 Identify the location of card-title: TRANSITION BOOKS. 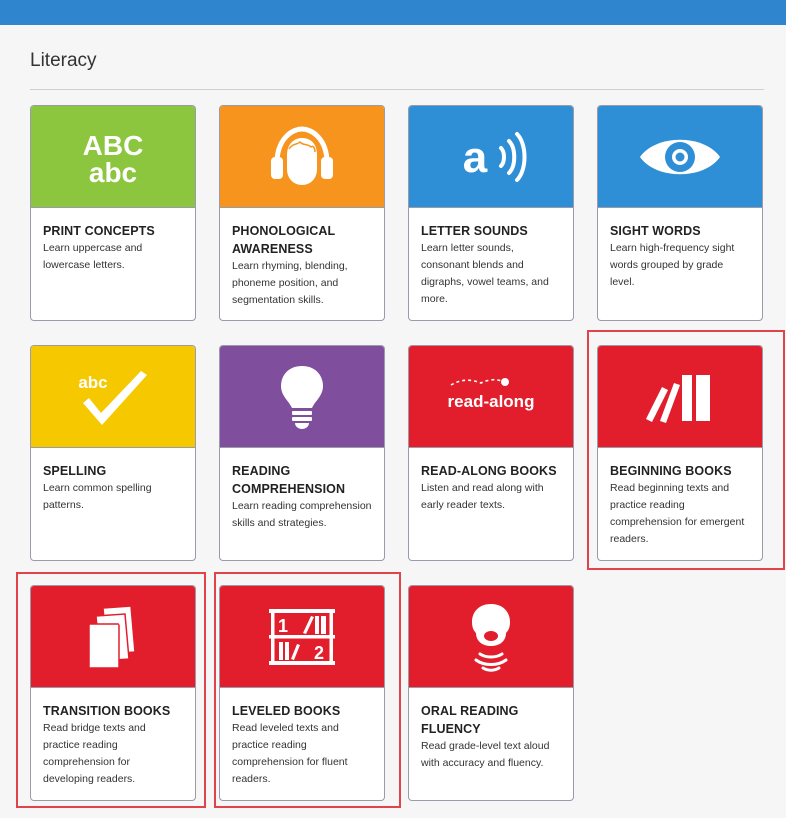
(107, 711).